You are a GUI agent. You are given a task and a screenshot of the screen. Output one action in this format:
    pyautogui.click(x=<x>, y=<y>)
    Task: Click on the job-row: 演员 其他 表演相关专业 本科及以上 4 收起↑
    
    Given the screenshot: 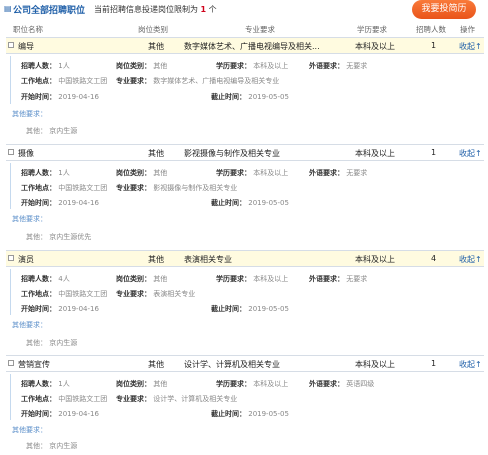 What is the action you would take?
    pyautogui.click(x=245, y=258)
    